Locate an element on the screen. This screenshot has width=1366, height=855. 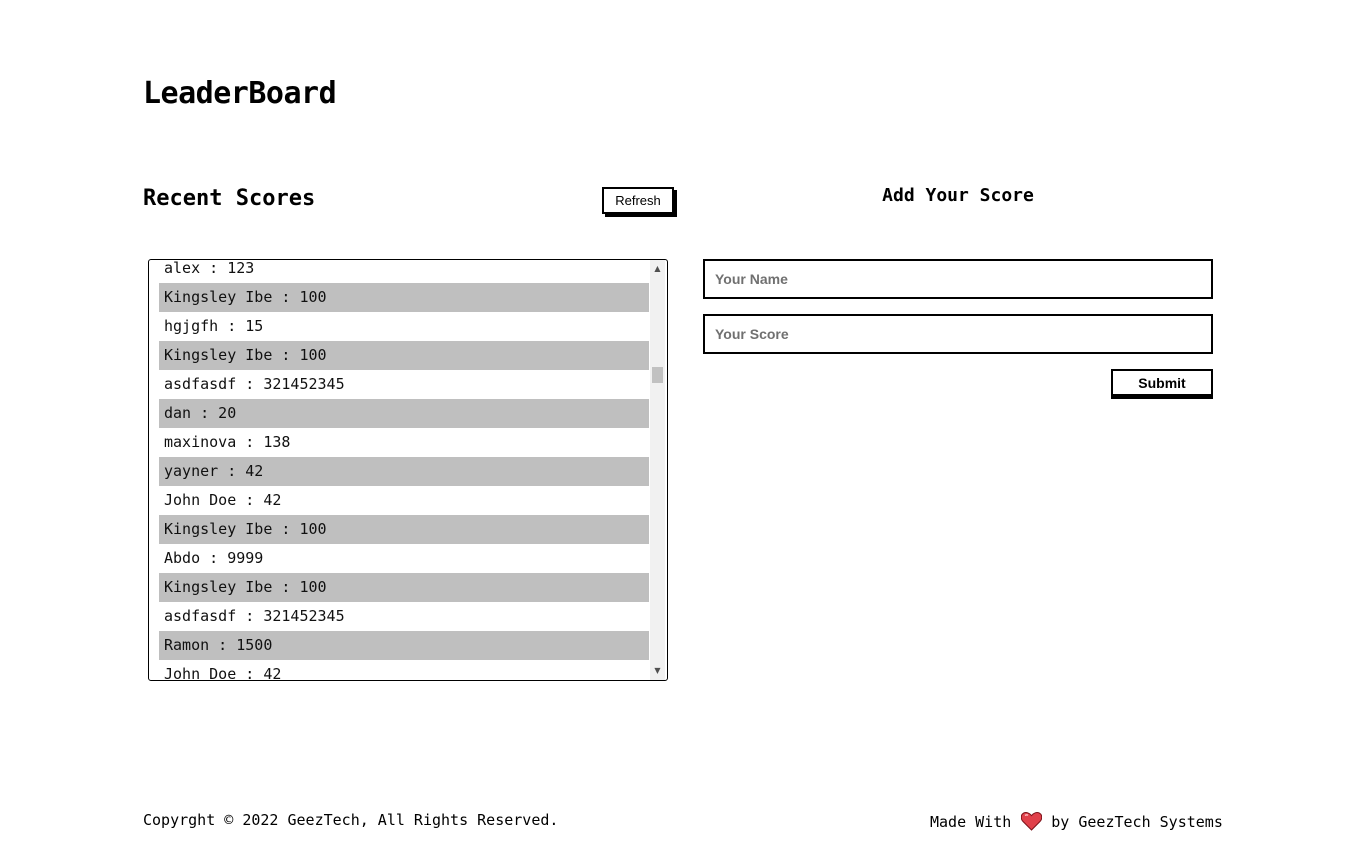
made-with-credit: Made With by GeezTech Systems is located at coordinates (1076, 821).